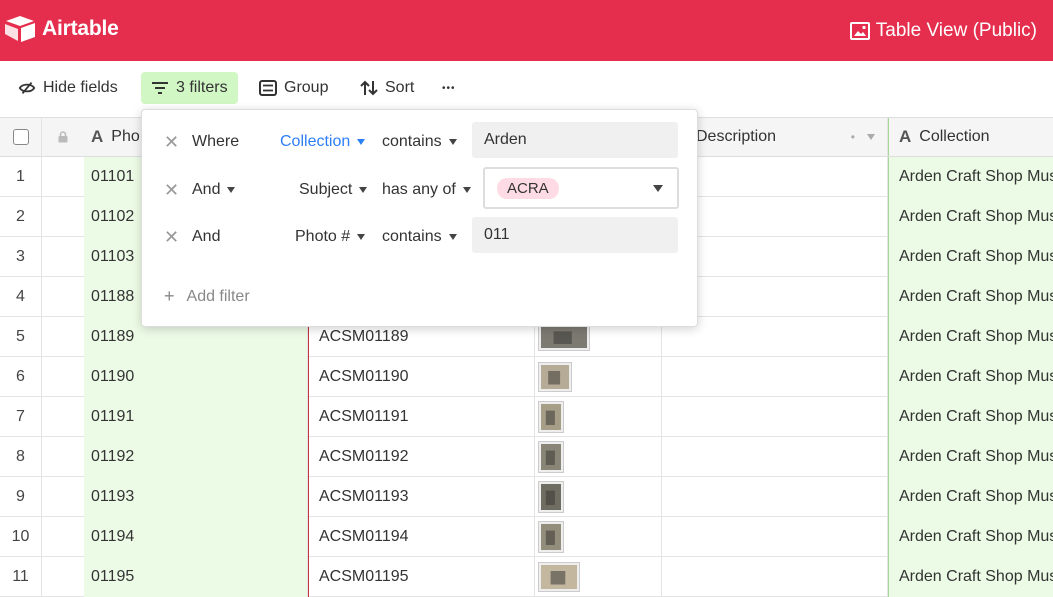 This screenshot has width=1053, height=597. I want to click on select-all-checkbox, so click(20, 137).